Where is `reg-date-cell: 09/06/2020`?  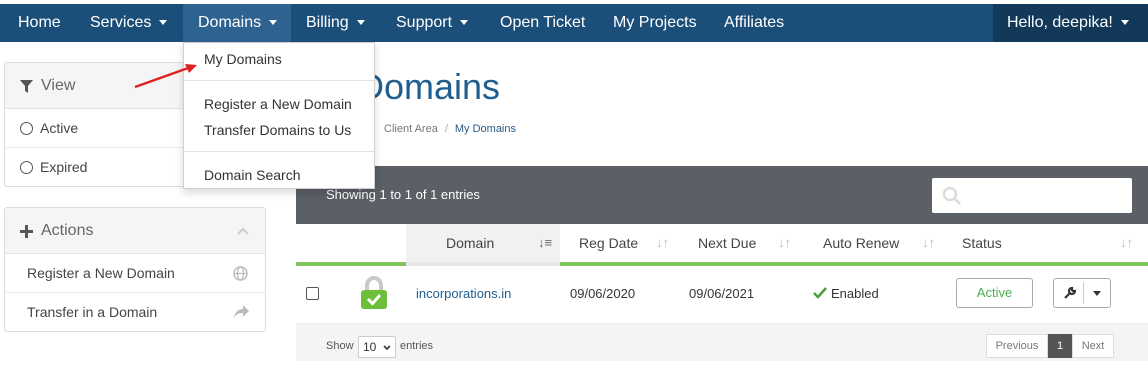
reg-date-cell: 09/06/2020 is located at coordinates (603, 293).